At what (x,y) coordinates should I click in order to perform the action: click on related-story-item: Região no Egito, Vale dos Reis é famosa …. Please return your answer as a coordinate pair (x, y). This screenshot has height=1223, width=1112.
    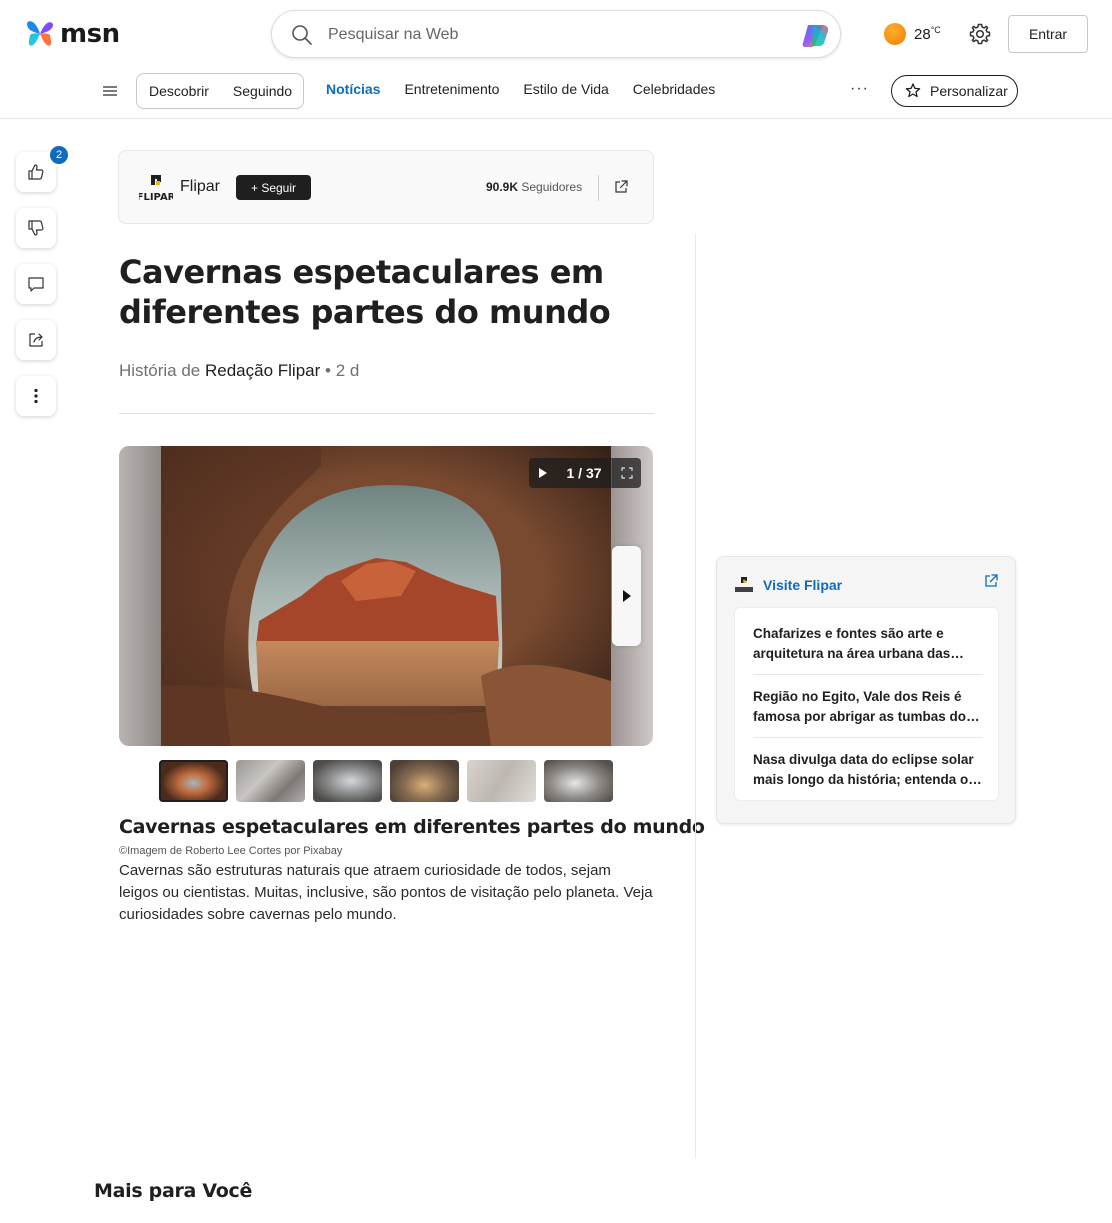
    Looking at the image, I should click on (868, 707).